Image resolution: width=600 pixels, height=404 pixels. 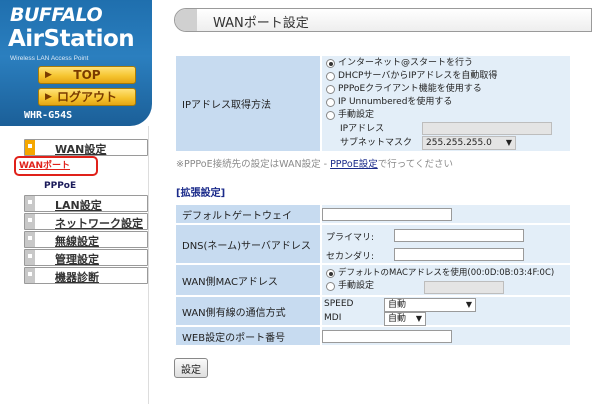 I want to click on gateway-cell, so click(x=446, y=214).